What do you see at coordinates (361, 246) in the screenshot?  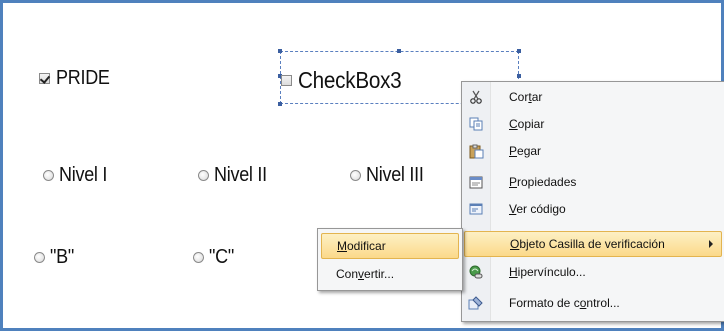 I see `menu-item-label: Modificar` at bounding box center [361, 246].